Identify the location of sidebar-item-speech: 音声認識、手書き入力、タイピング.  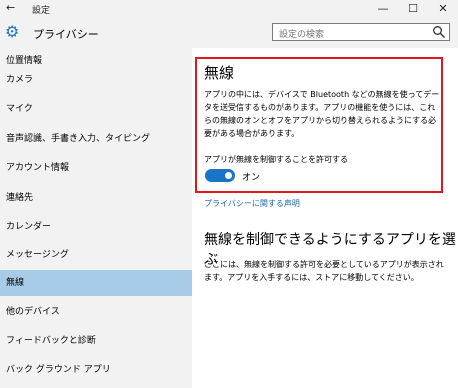
(96, 139).